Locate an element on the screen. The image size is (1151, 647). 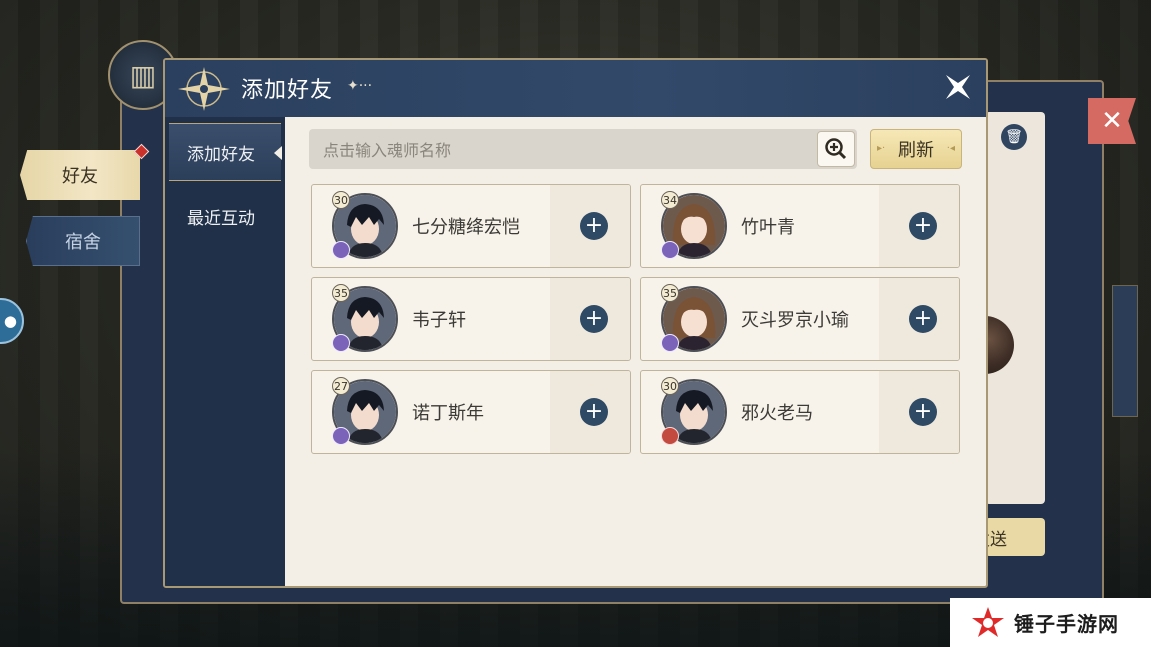
player-card: 30 七分糖绛宏恺 + is located at coordinates (471, 226).